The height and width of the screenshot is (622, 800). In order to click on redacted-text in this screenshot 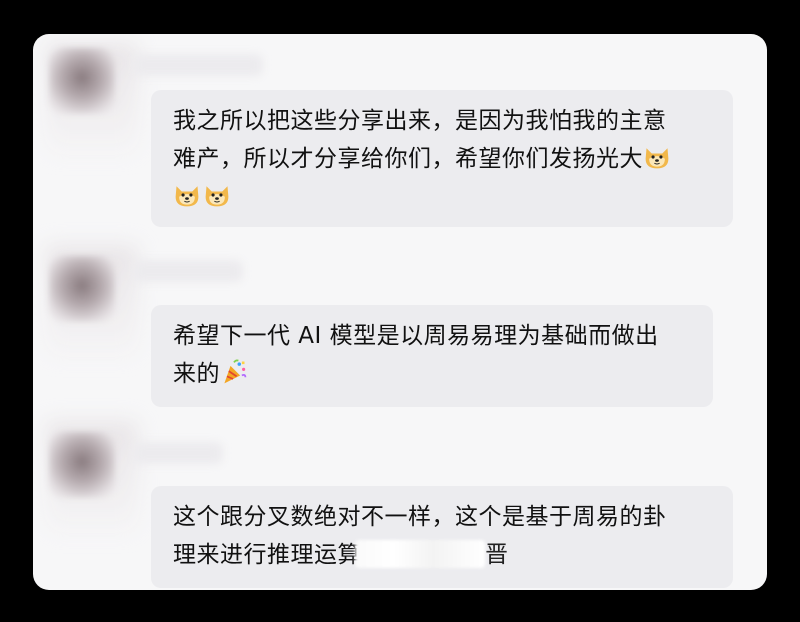, I will do `click(420, 554)`.